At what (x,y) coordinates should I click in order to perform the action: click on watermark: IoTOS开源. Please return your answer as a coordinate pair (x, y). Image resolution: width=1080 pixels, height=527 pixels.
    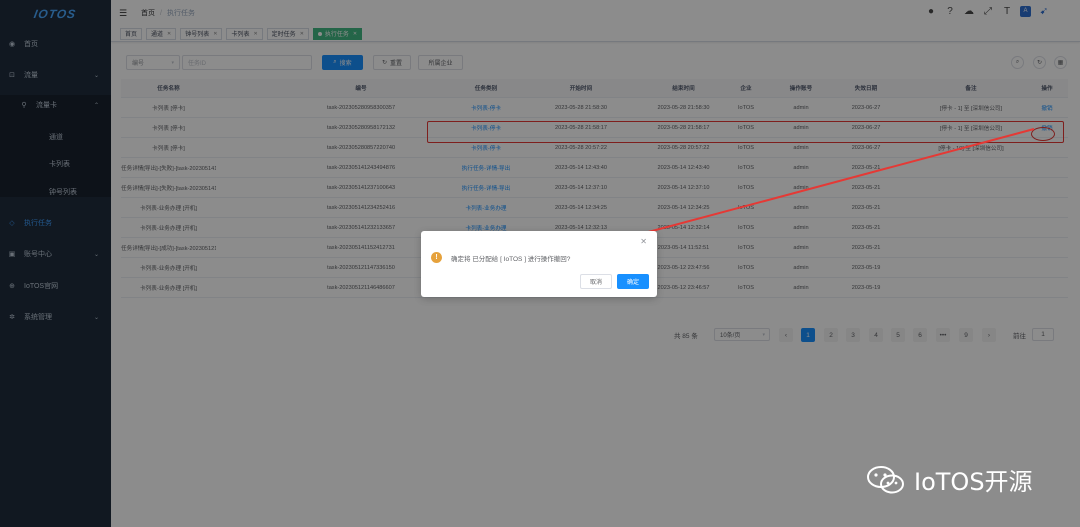
    Looking at the image, I should click on (949, 479).